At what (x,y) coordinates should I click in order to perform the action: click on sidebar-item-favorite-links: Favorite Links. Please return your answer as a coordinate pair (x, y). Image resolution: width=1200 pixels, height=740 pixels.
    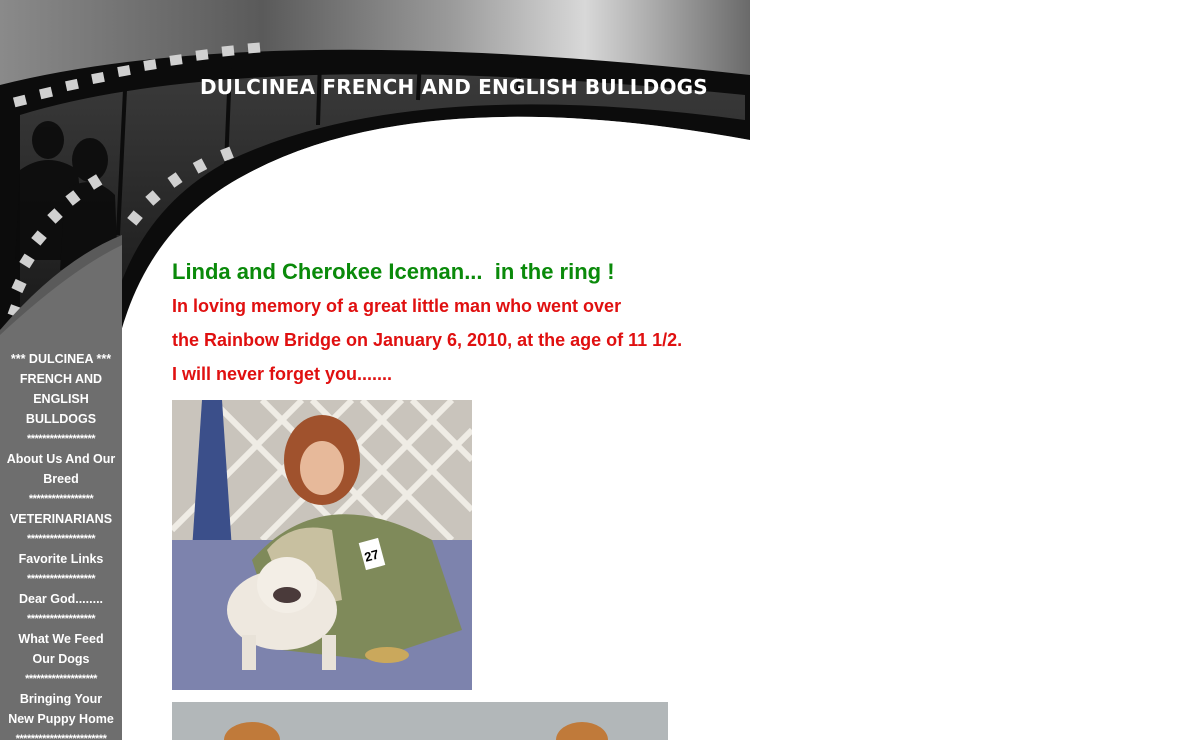
    Looking at the image, I should click on (61, 559).